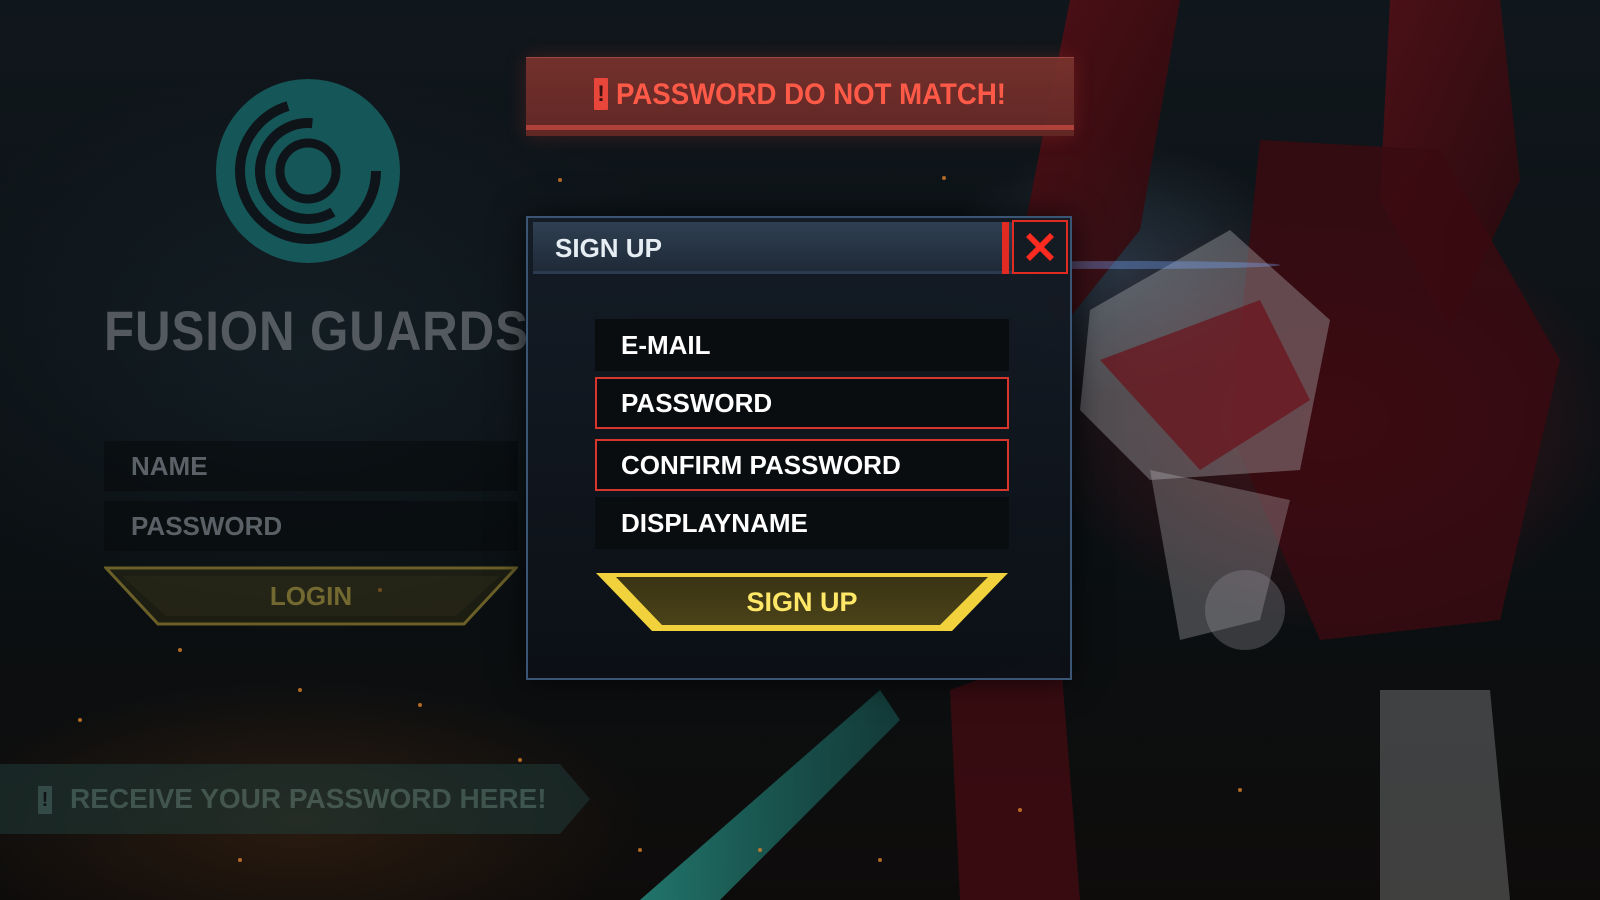 This screenshot has width=1600, height=900. Describe the element at coordinates (601, 94) in the screenshot. I see `alert-icon: !` at that location.